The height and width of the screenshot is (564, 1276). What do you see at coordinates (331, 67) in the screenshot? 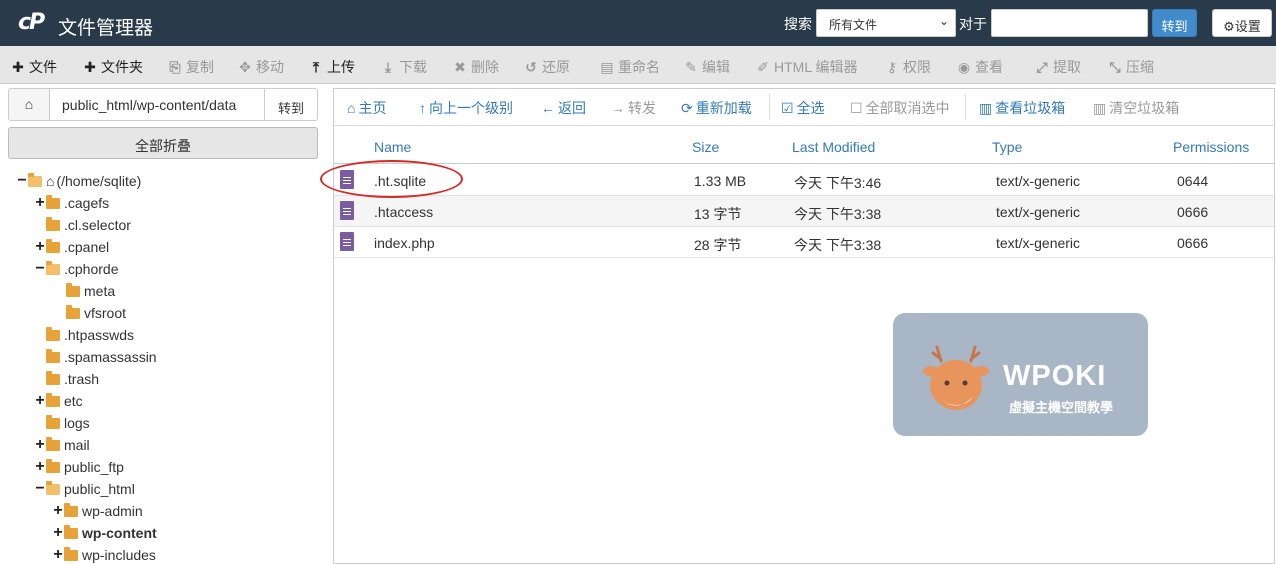
I see `upload-button: ⤒ 上传` at bounding box center [331, 67].